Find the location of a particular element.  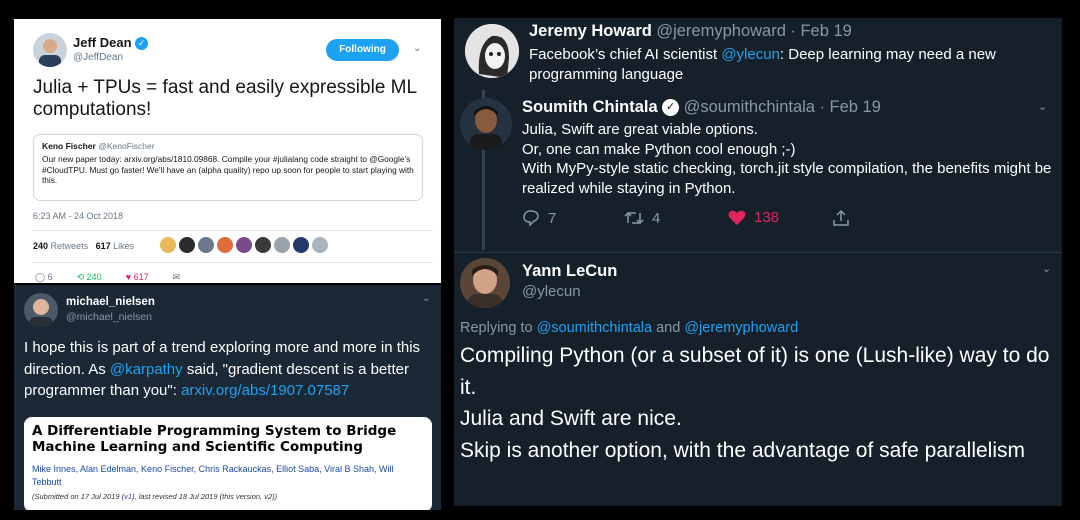

author-name: Soumith Chintala is located at coordinates (590, 107).